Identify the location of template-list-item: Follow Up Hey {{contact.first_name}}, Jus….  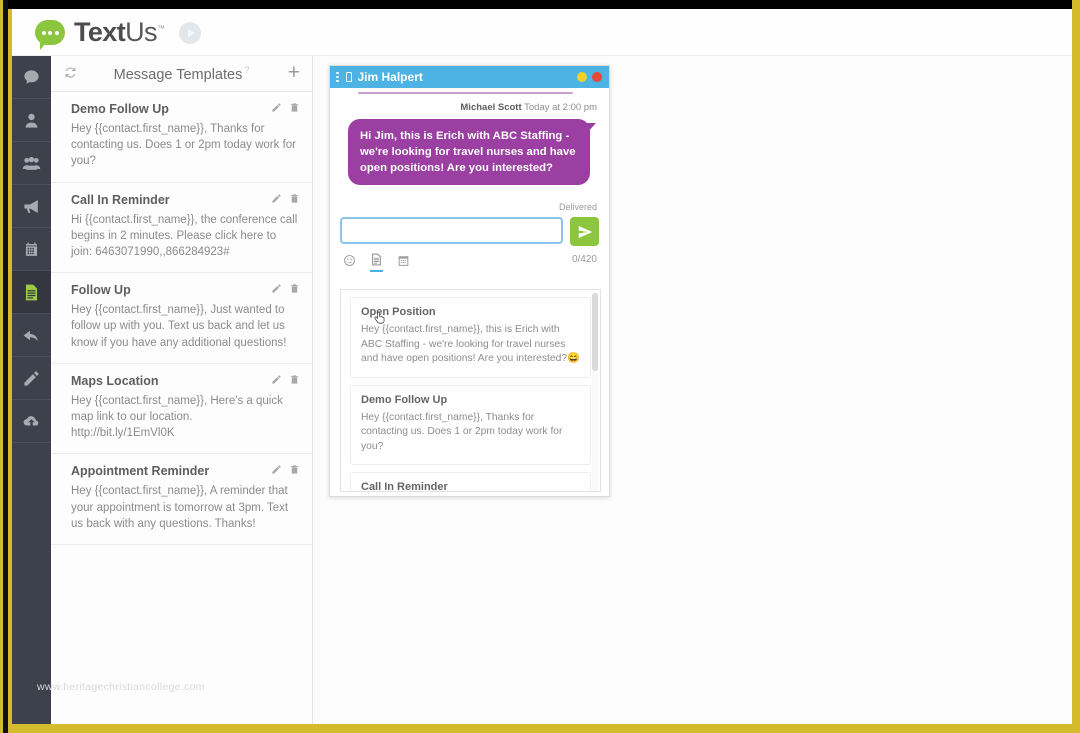
(181, 318).